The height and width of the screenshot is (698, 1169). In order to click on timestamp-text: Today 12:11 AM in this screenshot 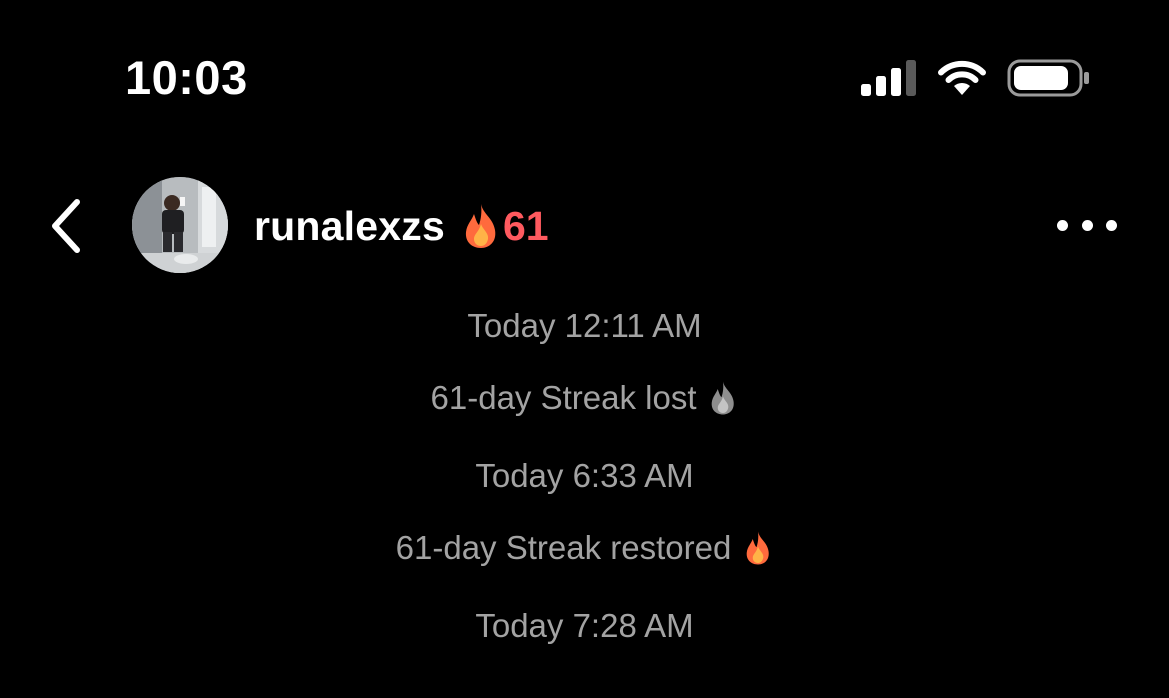, I will do `click(584, 325)`.